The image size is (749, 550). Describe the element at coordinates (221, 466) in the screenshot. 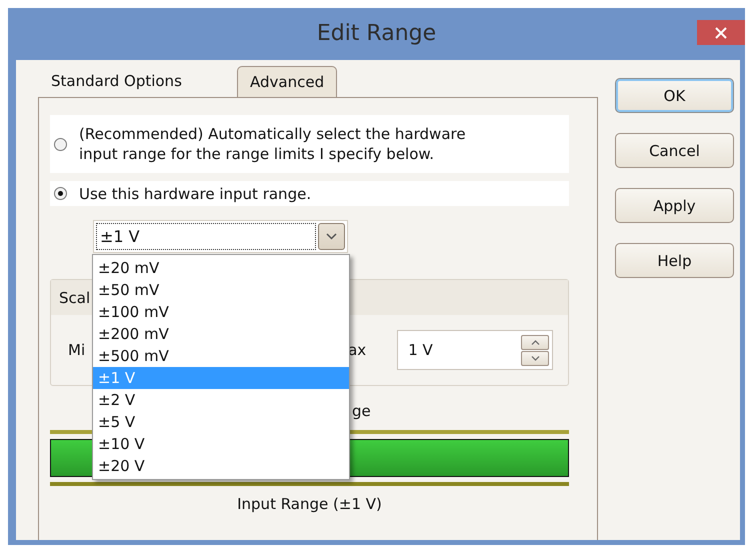

I see `dropdown-option: ±20 V` at that location.